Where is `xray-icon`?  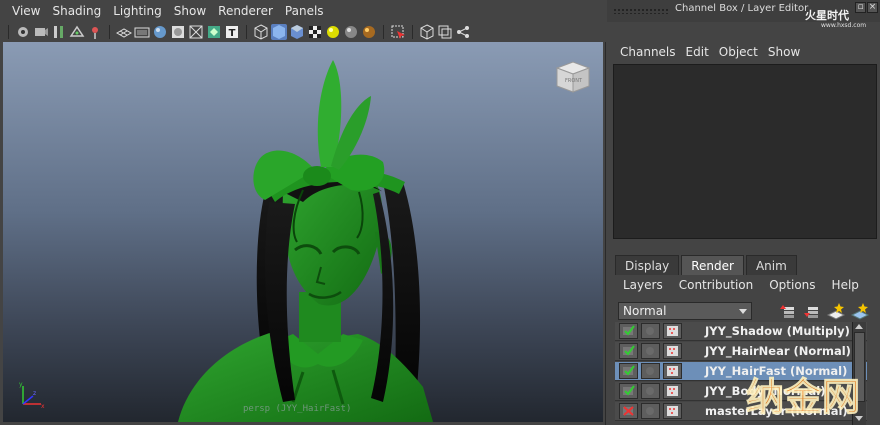
xray-icon is located at coordinates (297, 32).